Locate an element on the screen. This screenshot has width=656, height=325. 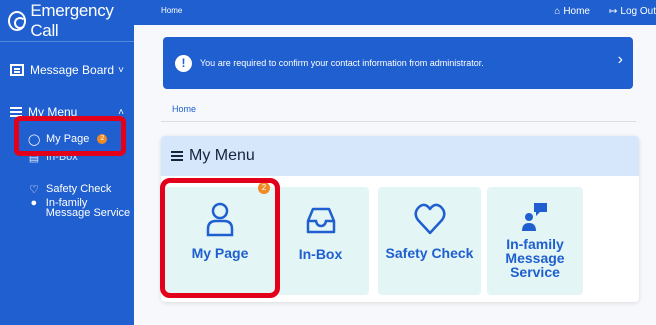
home-icon: ⌂ is located at coordinates (557, 11).